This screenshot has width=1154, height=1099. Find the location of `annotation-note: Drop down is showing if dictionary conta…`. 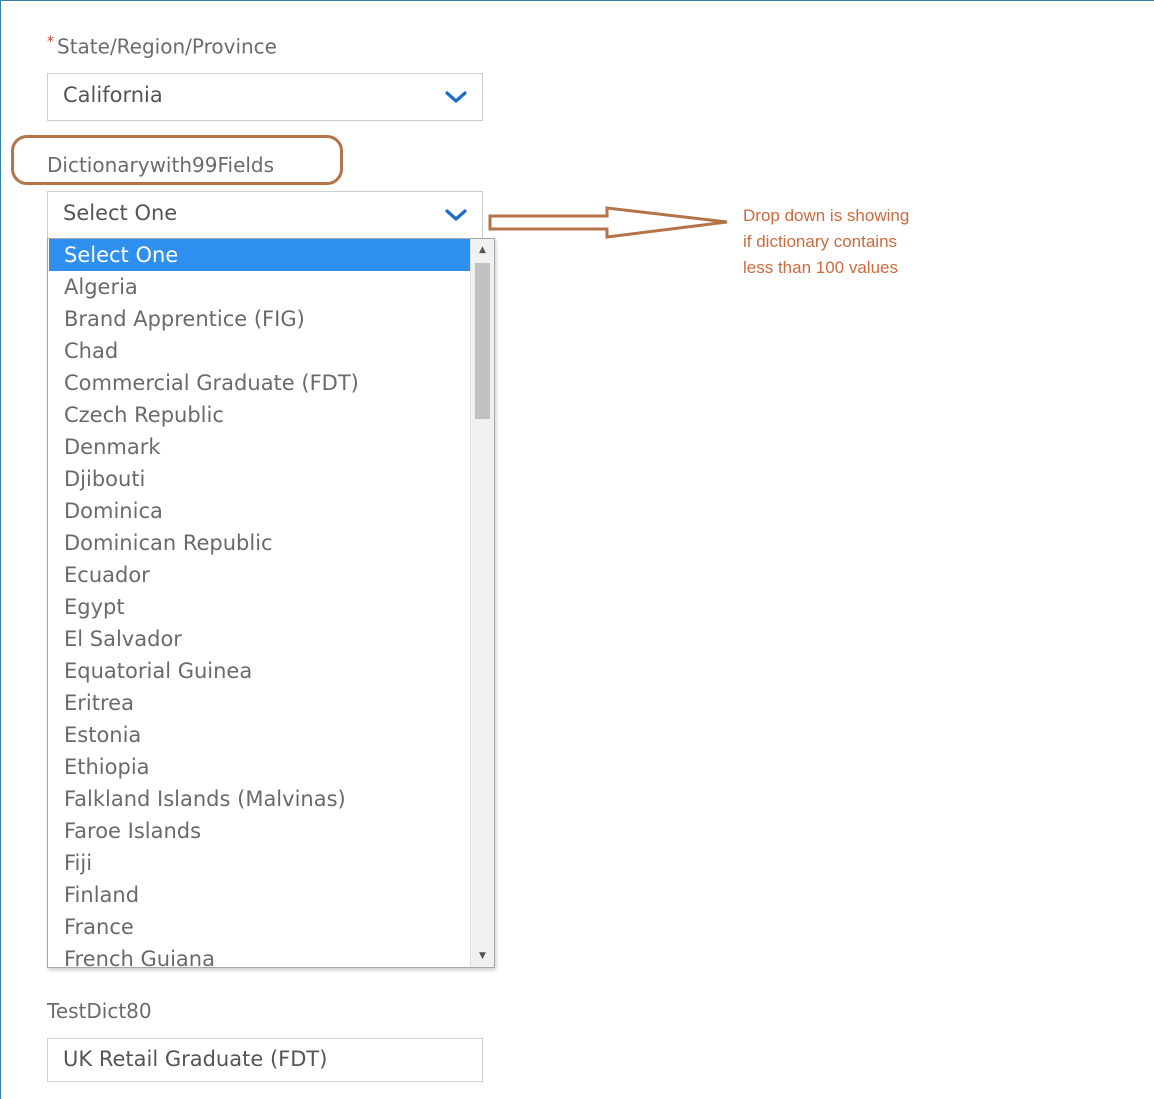

annotation-note: Drop down is showing if dictionary conta… is located at coordinates (826, 242).